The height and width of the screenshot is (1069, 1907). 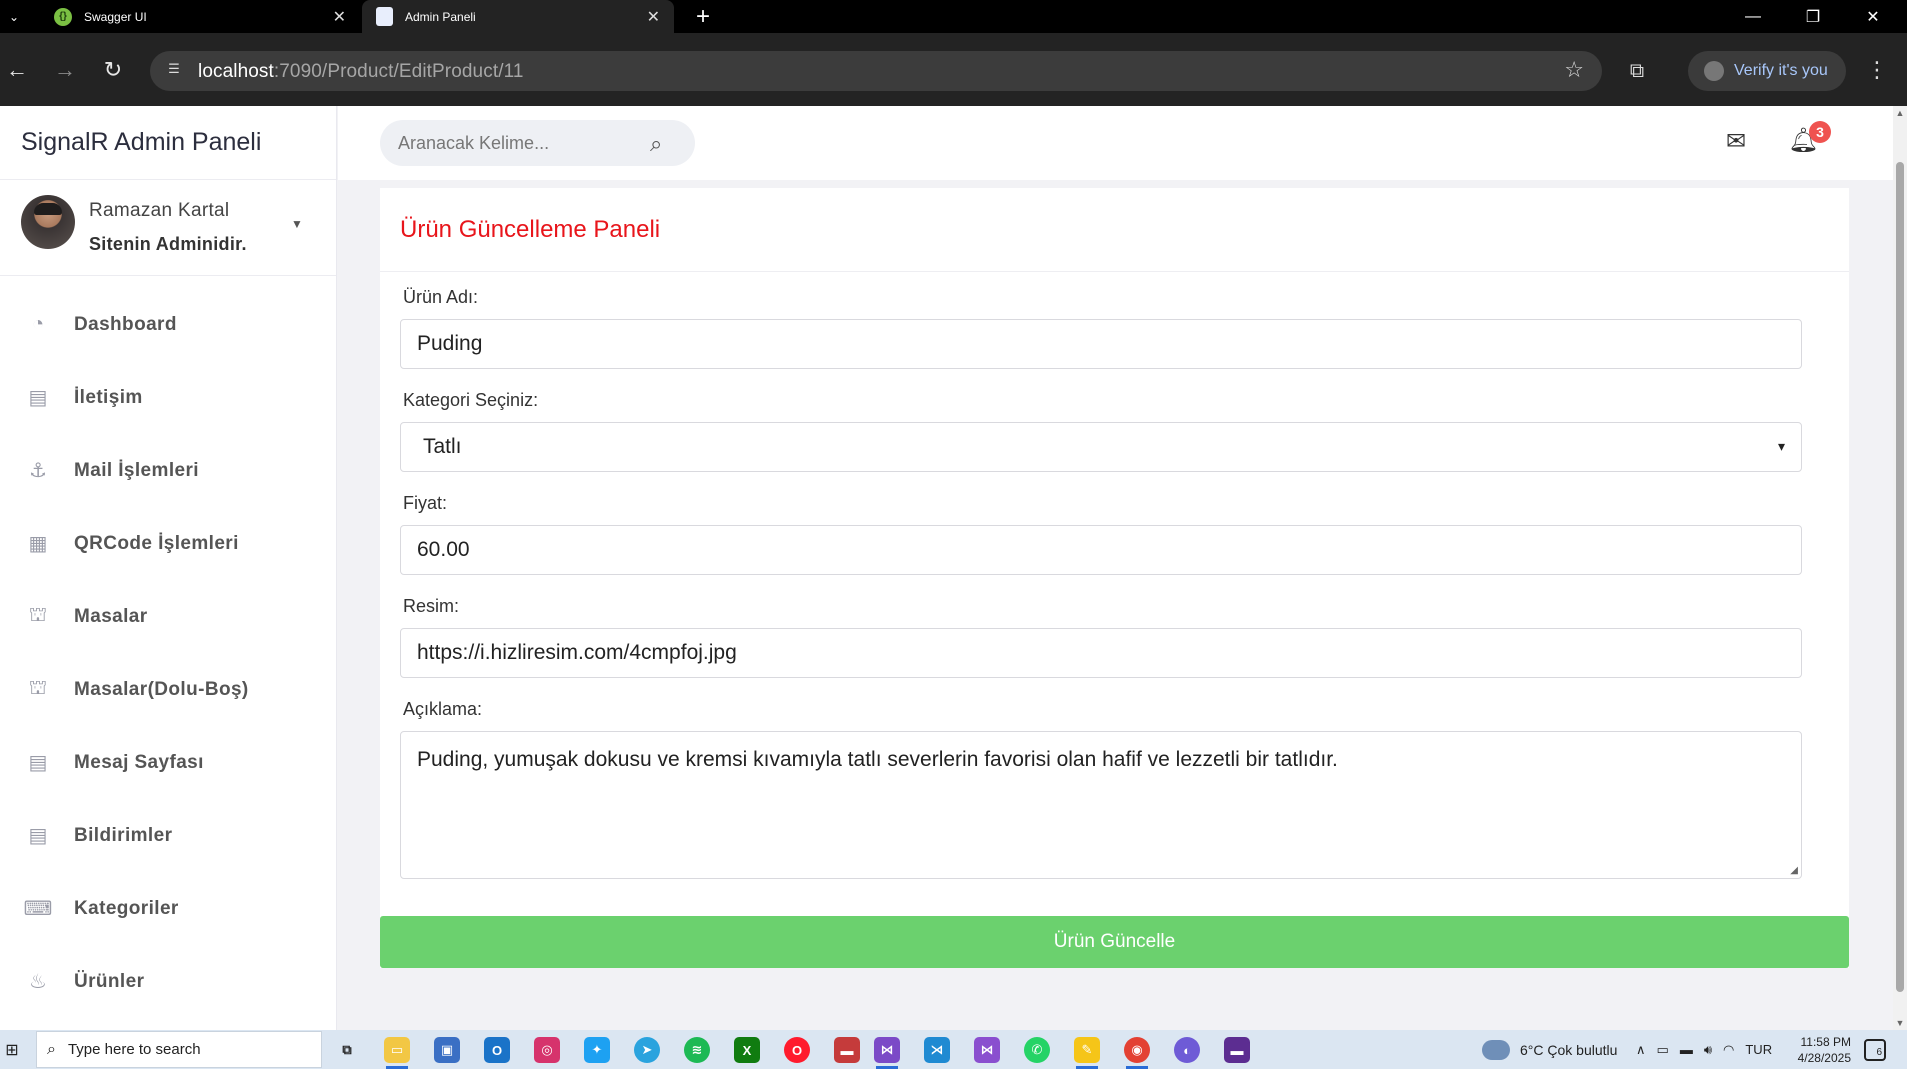 What do you see at coordinates (397, 1053) in the screenshot?
I see `file-explorer-icon: ▭` at bounding box center [397, 1053].